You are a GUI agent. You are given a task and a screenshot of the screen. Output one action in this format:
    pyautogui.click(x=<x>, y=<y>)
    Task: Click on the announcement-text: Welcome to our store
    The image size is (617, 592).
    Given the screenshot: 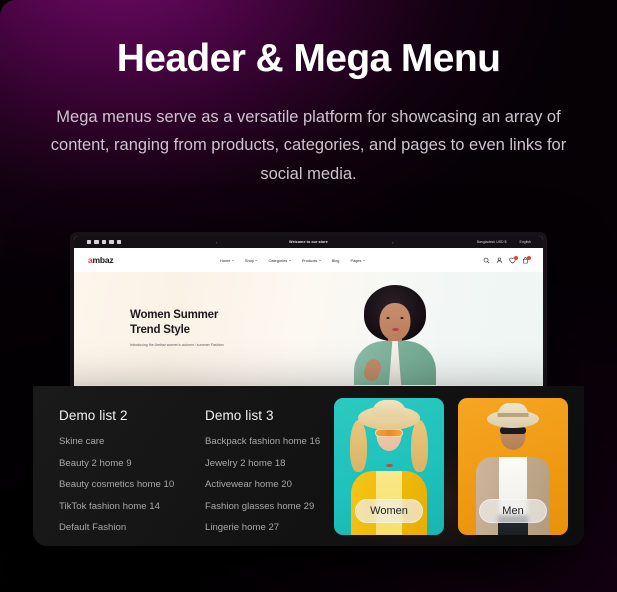 What is the action you would take?
    pyautogui.click(x=308, y=242)
    